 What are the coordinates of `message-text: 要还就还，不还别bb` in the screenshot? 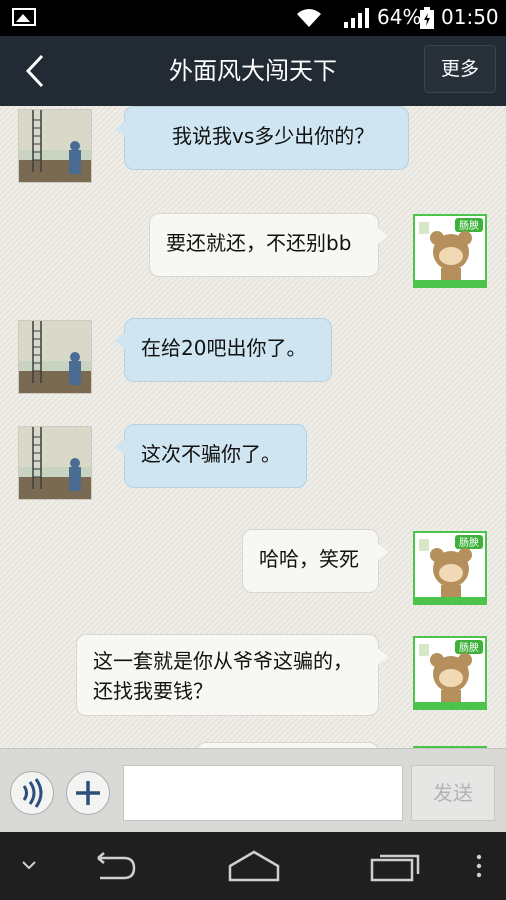 It's located at (259, 243).